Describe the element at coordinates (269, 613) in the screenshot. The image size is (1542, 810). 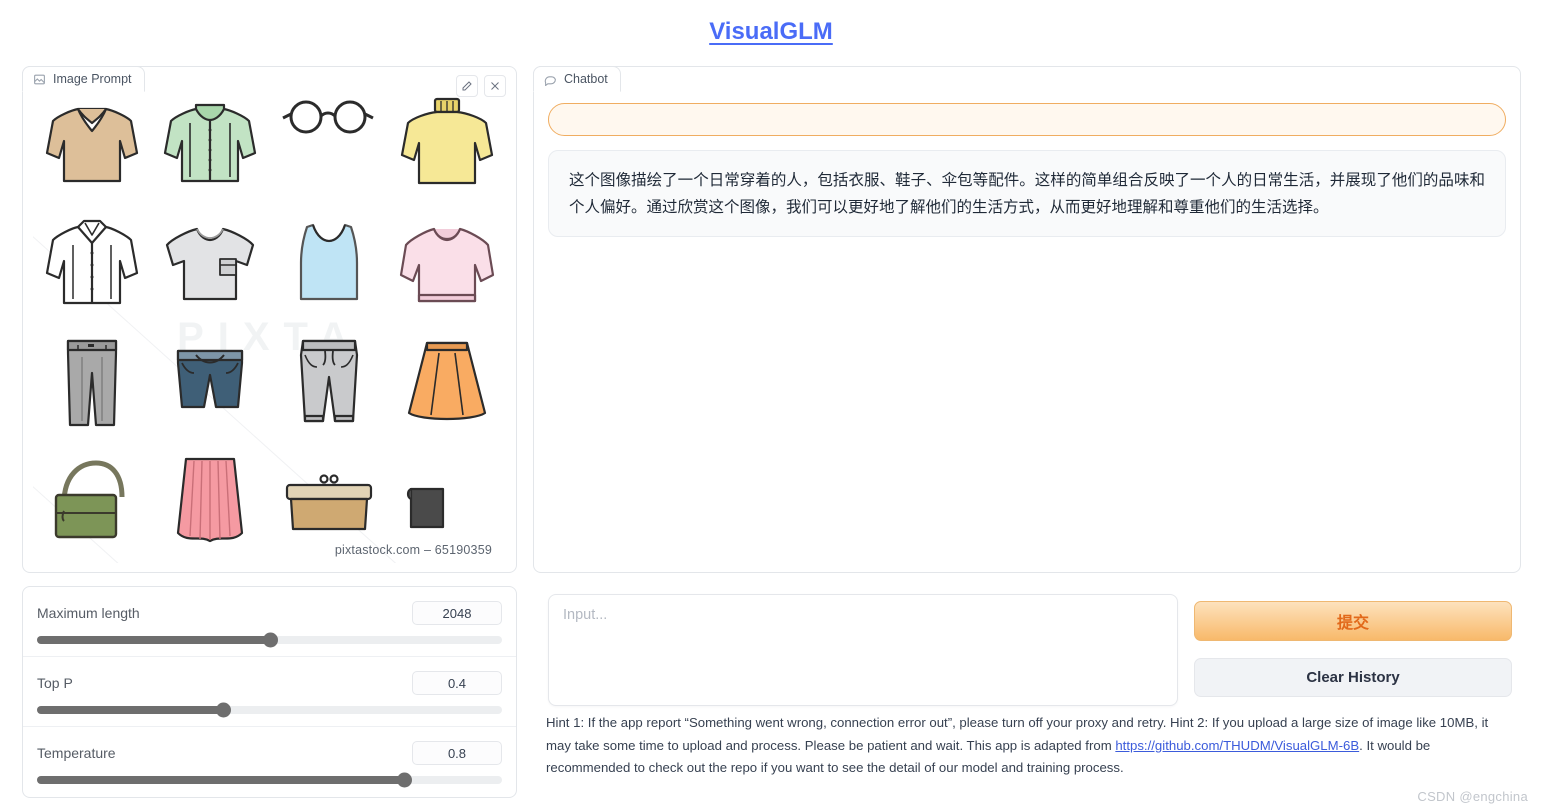
I see `param-header: Maximum length 2048` at that location.